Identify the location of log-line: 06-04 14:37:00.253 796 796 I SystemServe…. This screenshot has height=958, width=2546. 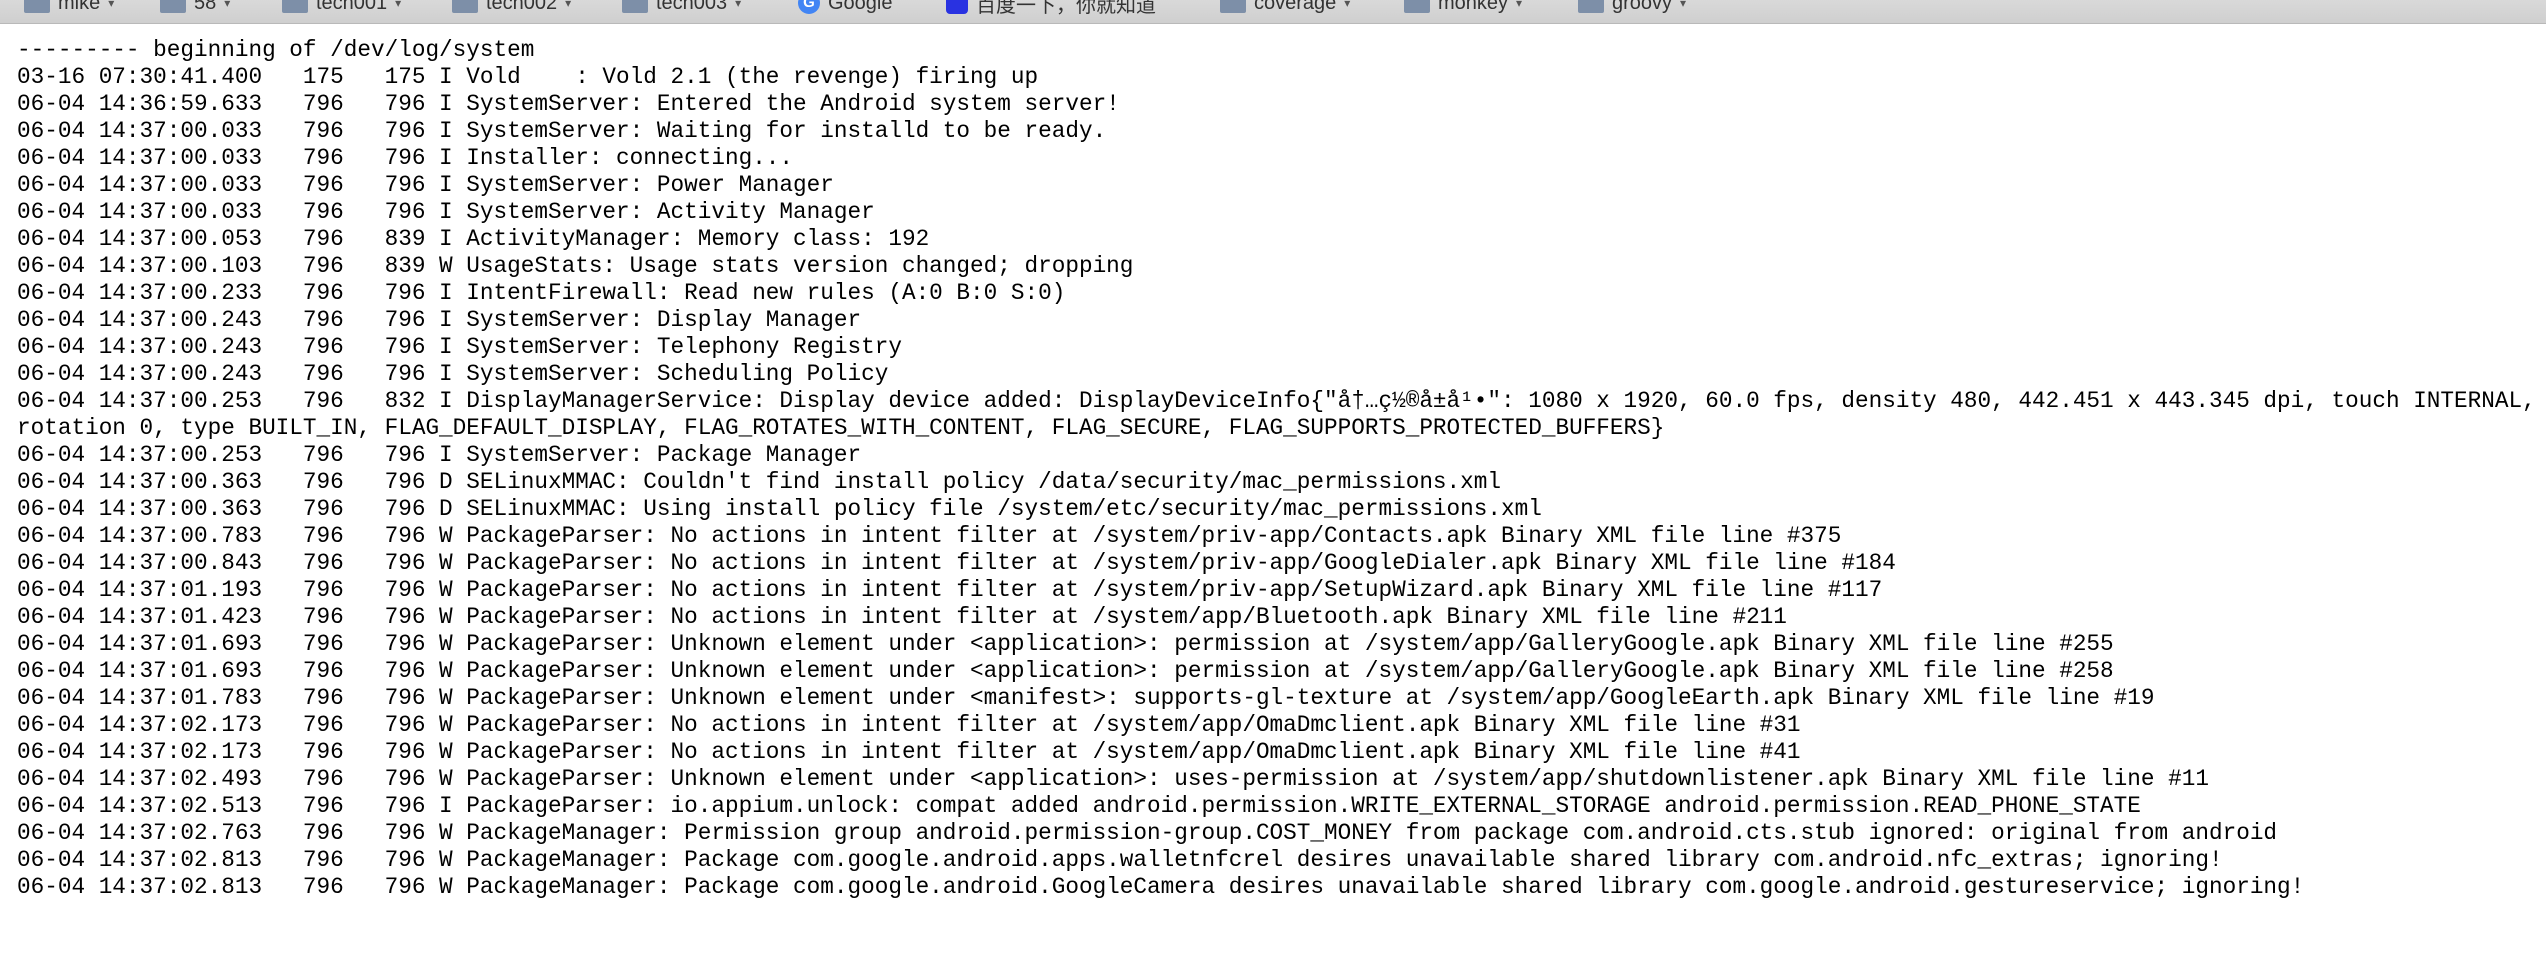
(439, 455).